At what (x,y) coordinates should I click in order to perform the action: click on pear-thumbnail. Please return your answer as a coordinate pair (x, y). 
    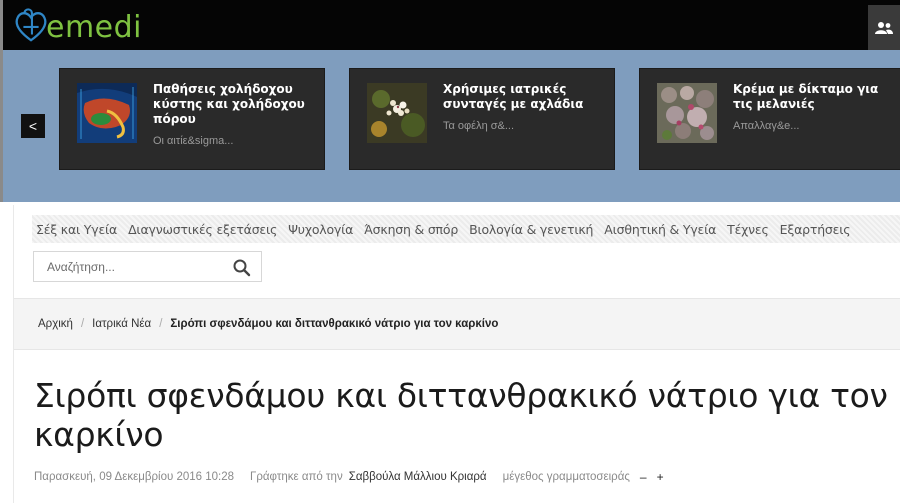
    Looking at the image, I should click on (397, 113).